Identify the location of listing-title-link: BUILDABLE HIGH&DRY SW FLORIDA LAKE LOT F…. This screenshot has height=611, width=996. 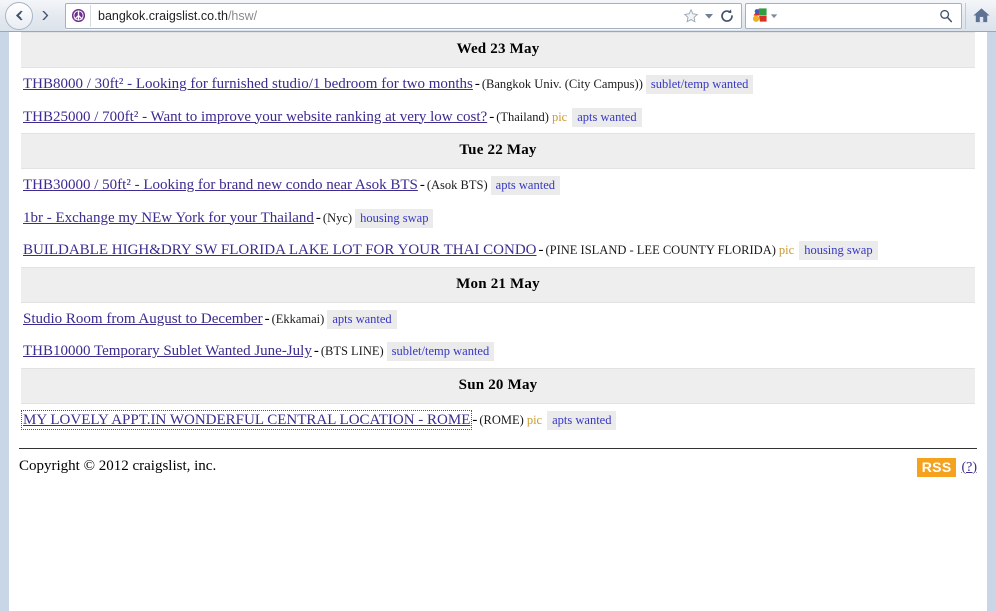
(279, 250).